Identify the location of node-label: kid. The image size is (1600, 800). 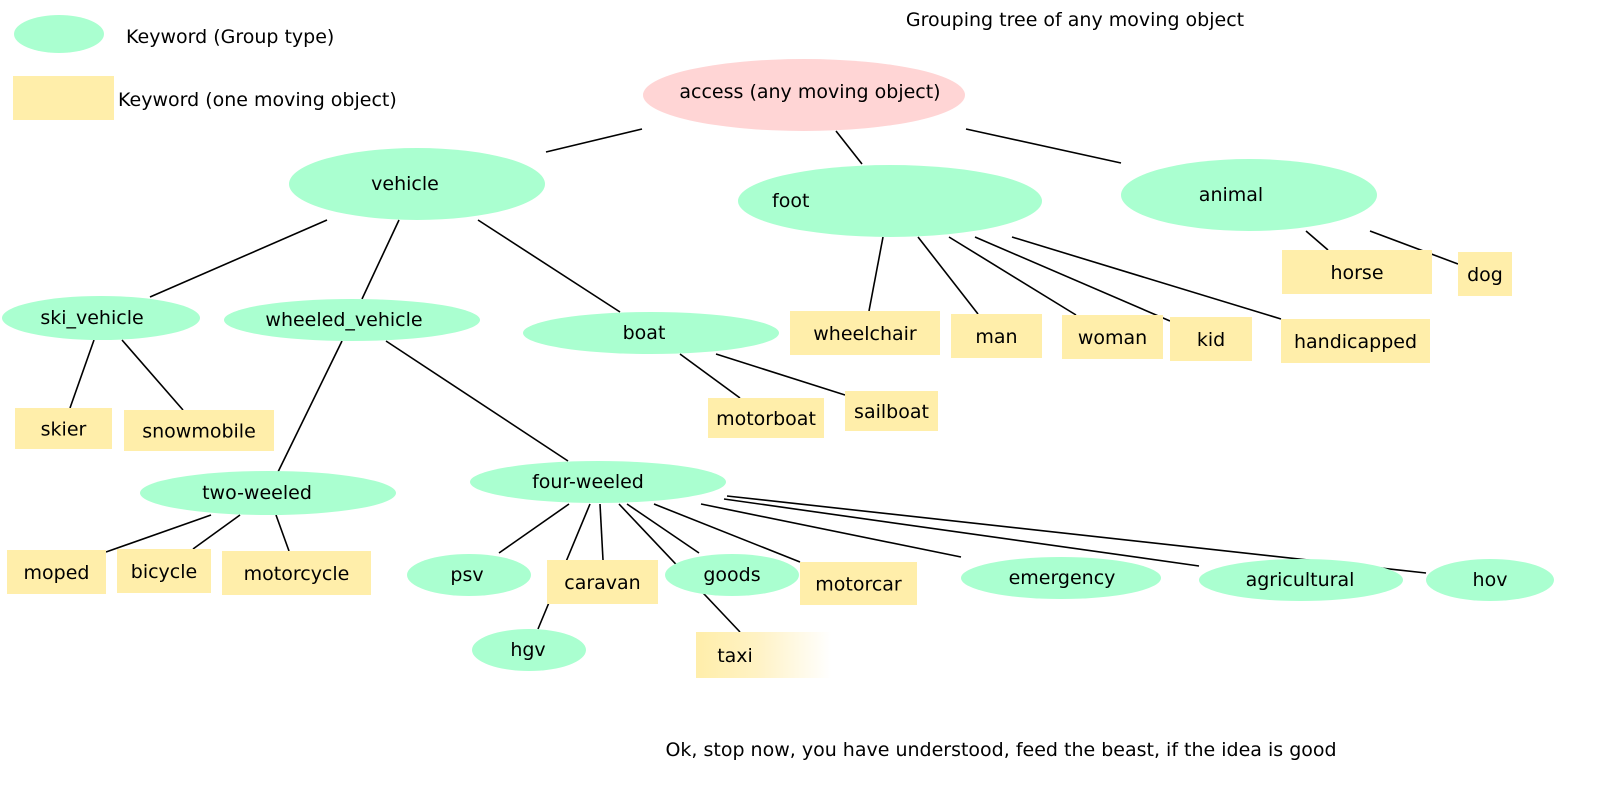
(1211, 340).